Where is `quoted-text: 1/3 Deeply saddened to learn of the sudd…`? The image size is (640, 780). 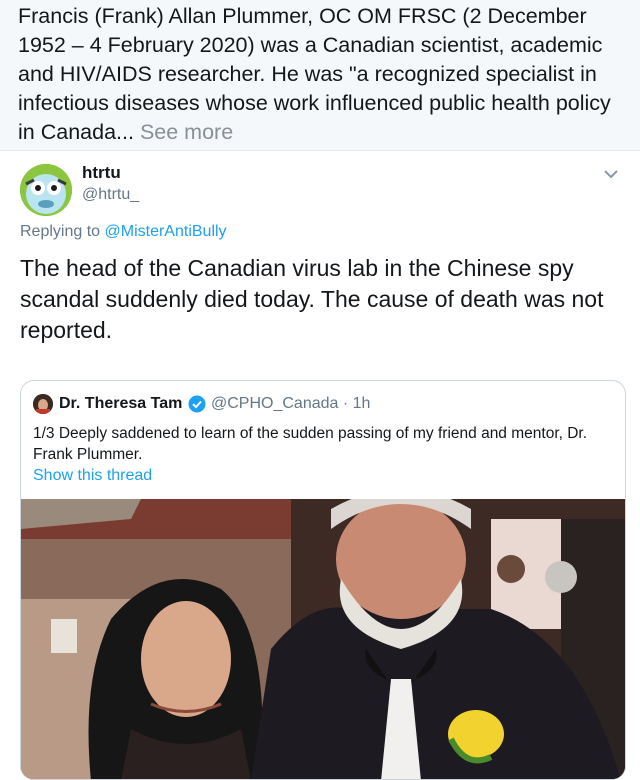
quoted-text: 1/3 Deeply saddened to learn of the sudd… is located at coordinates (310, 444).